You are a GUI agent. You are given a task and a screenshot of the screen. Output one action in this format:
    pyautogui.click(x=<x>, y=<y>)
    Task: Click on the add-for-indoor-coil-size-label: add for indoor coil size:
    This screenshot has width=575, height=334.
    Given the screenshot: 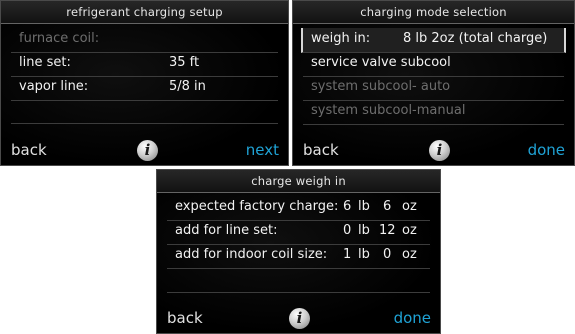 What is the action you would take?
    pyautogui.click(x=251, y=254)
    